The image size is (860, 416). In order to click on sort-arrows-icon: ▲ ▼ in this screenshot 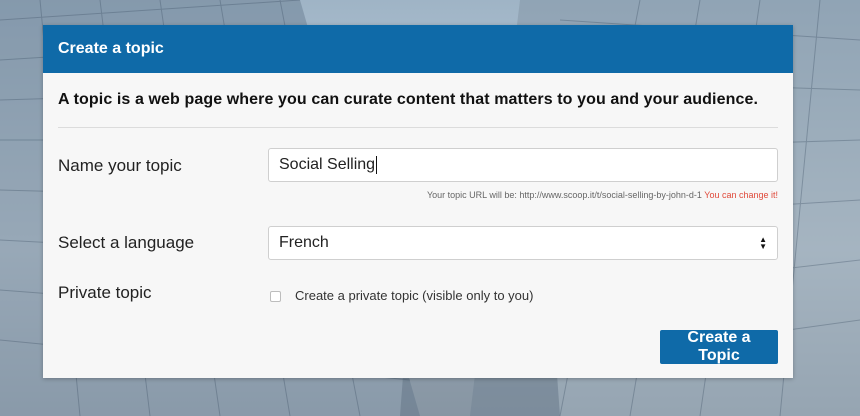, I will do `click(763, 243)`.